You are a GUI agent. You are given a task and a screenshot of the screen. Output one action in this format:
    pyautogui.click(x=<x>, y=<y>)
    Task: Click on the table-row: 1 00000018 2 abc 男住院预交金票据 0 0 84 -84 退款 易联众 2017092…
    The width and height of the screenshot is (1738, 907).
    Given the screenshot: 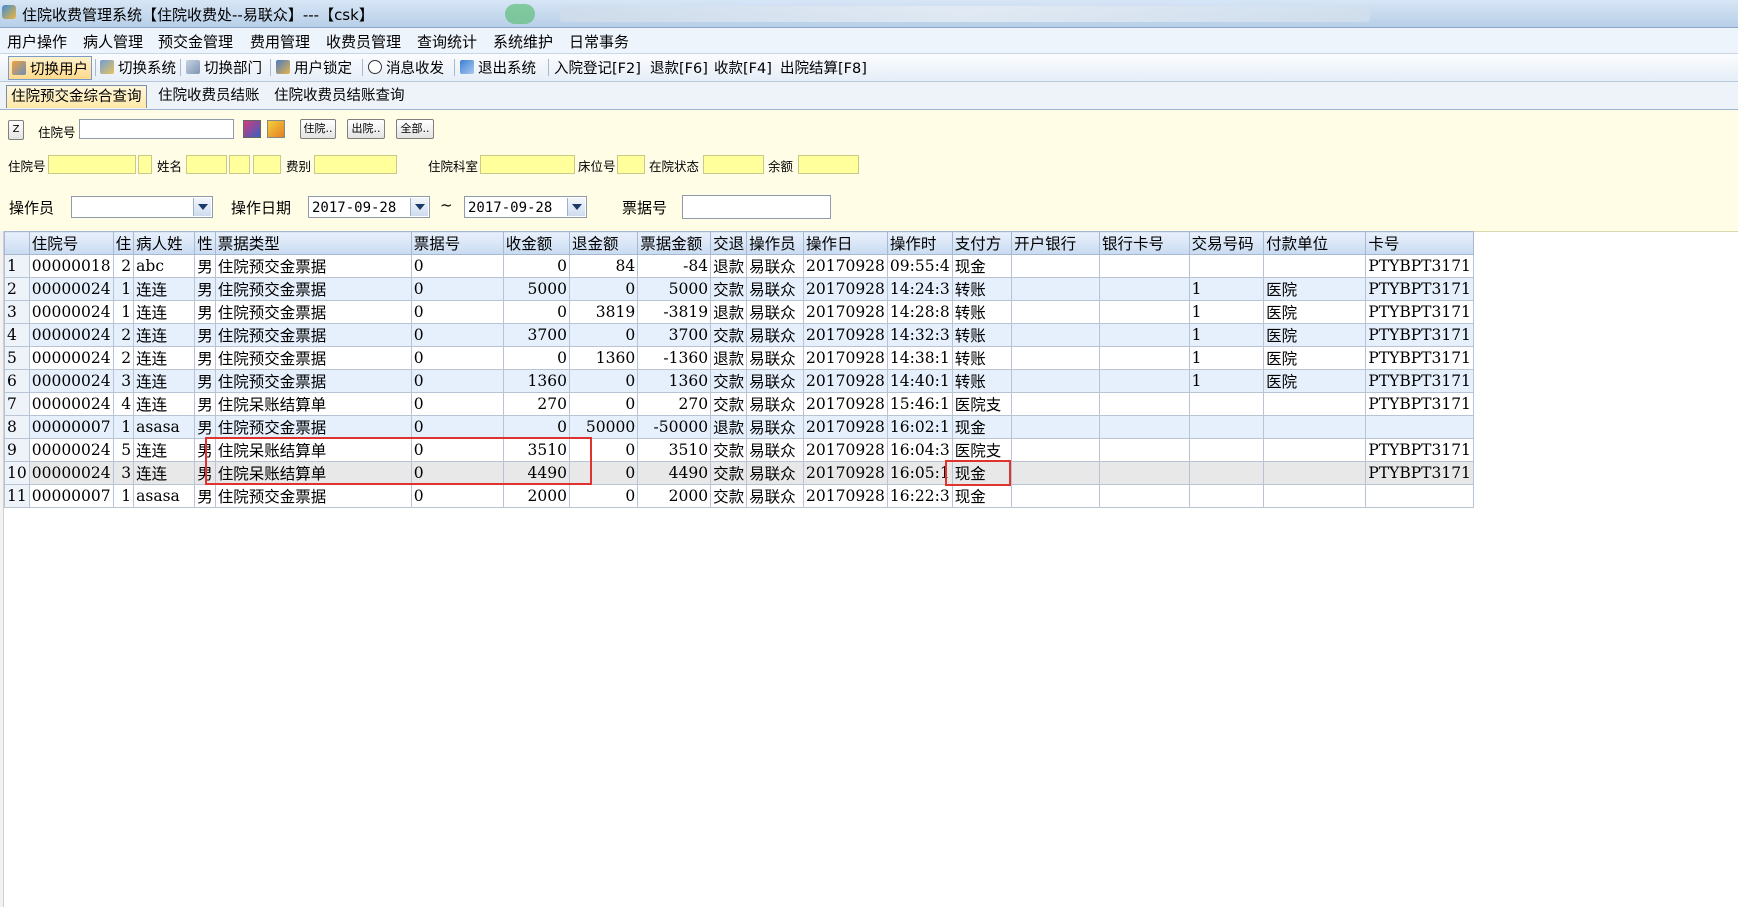 What is the action you would take?
    pyautogui.click(x=739, y=266)
    